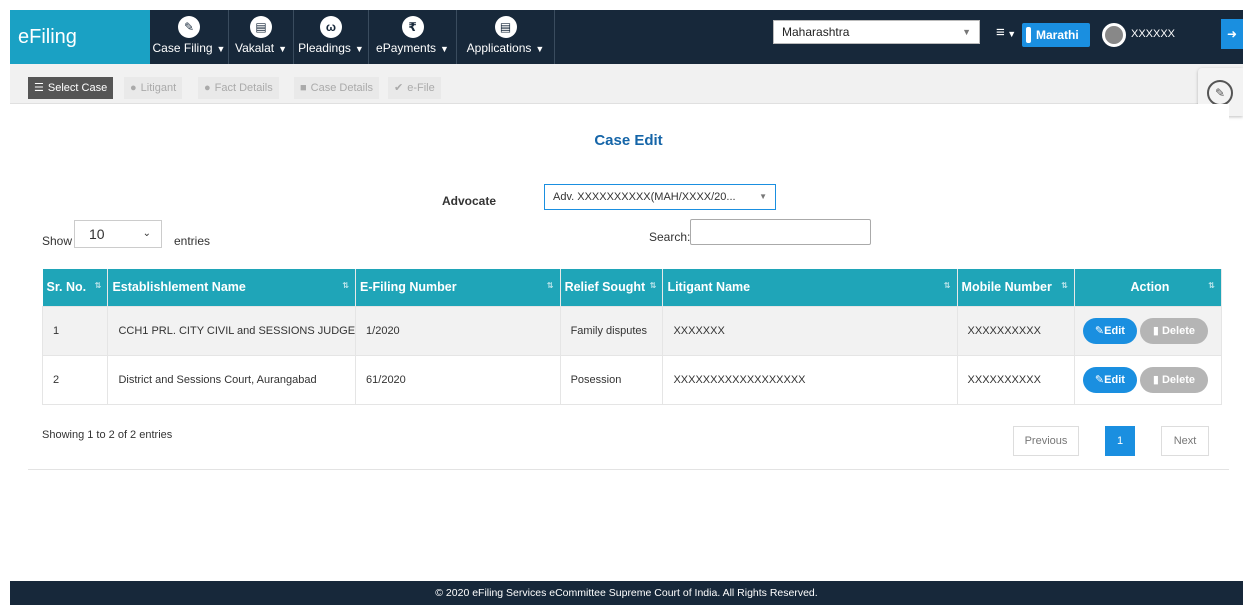  What do you see at coordinates (458, 287) in the screenshot?
I see `col-efiling-number: E-Filing Number ⇅` at bounding box center [458, 287].